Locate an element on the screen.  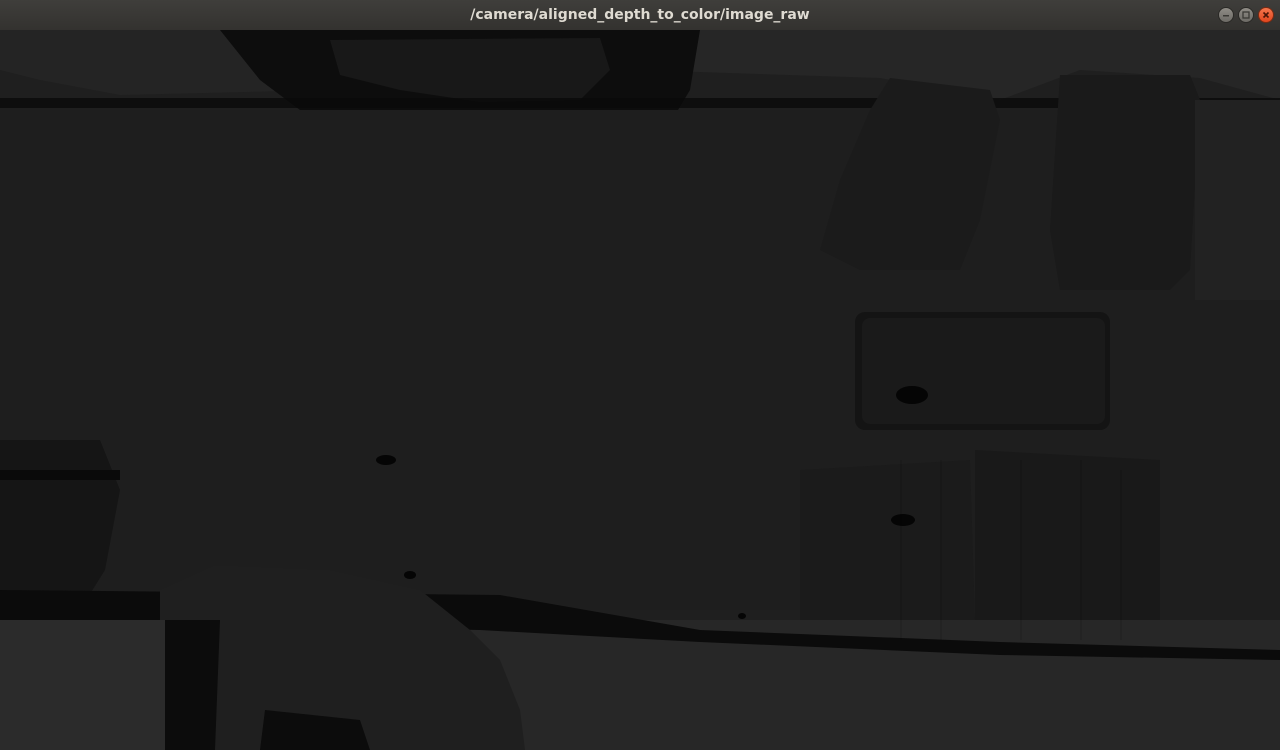
title-bar: /camera/aligned_depth_to_color/image_raw is located at coordinates (640, 15).